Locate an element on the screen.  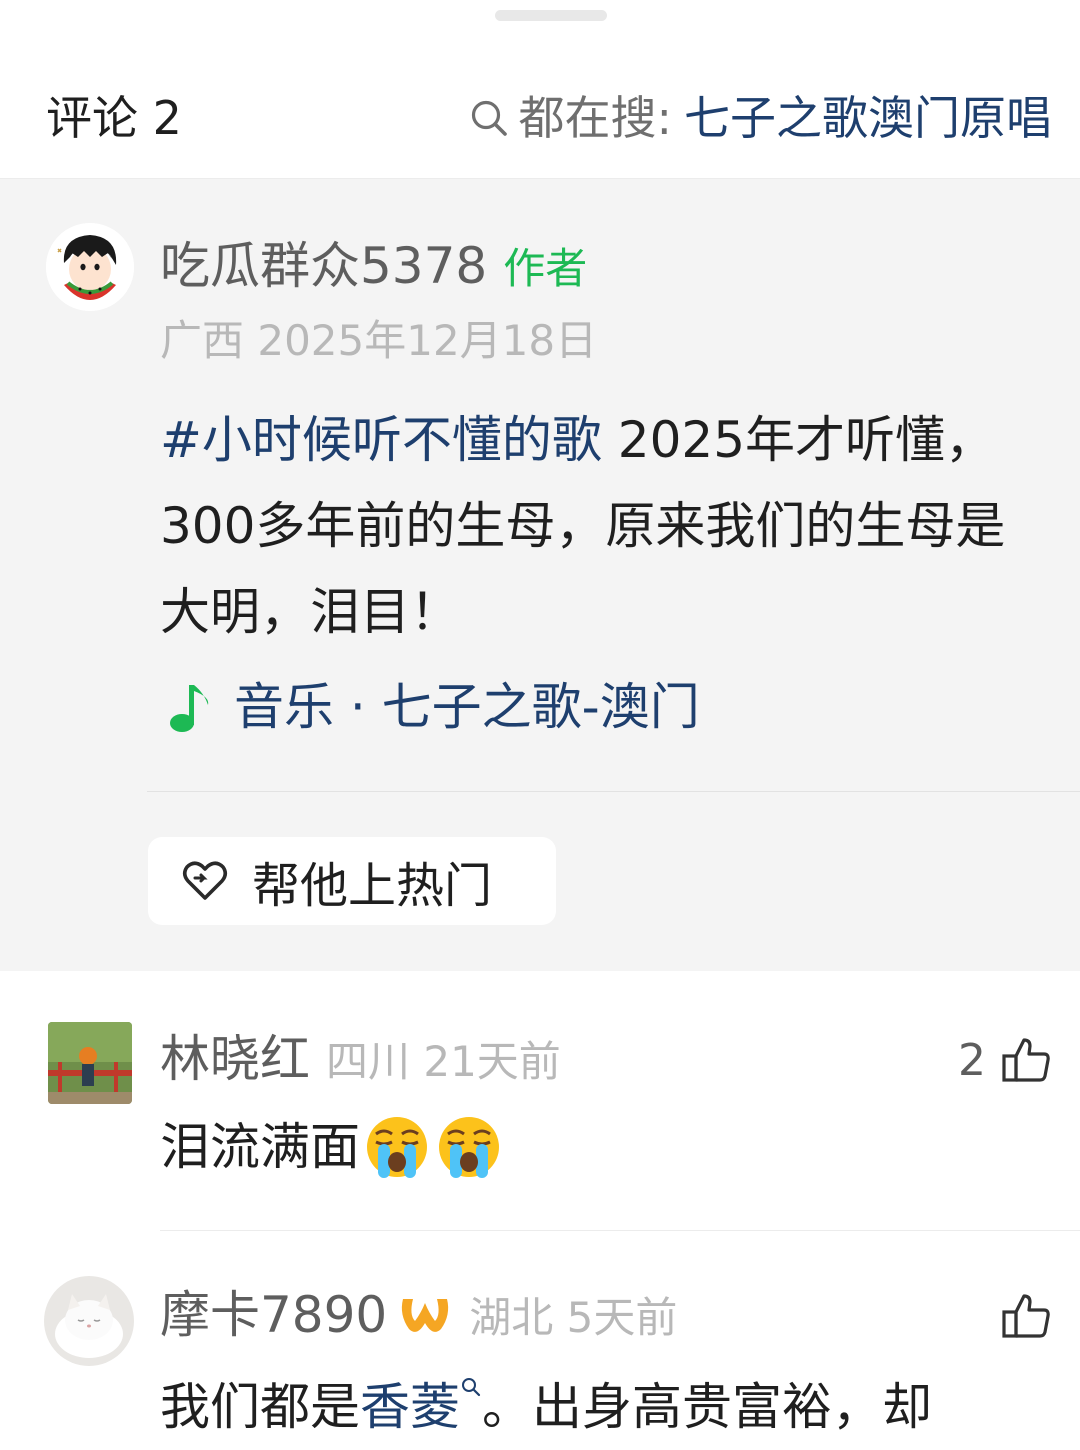
sheet-drag-handle is located at coordinates (551, 15).